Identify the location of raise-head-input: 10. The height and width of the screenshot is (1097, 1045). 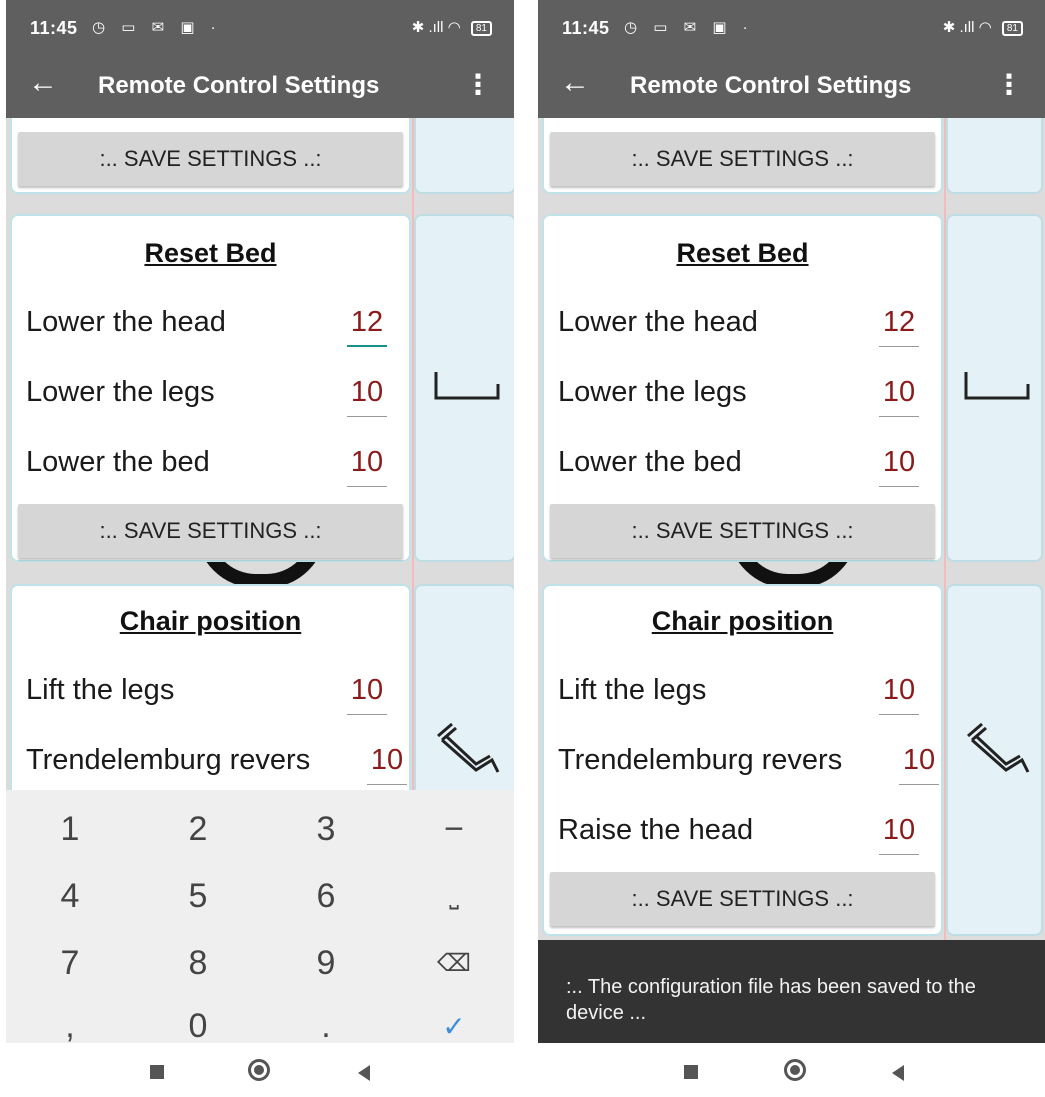
(899, 834).